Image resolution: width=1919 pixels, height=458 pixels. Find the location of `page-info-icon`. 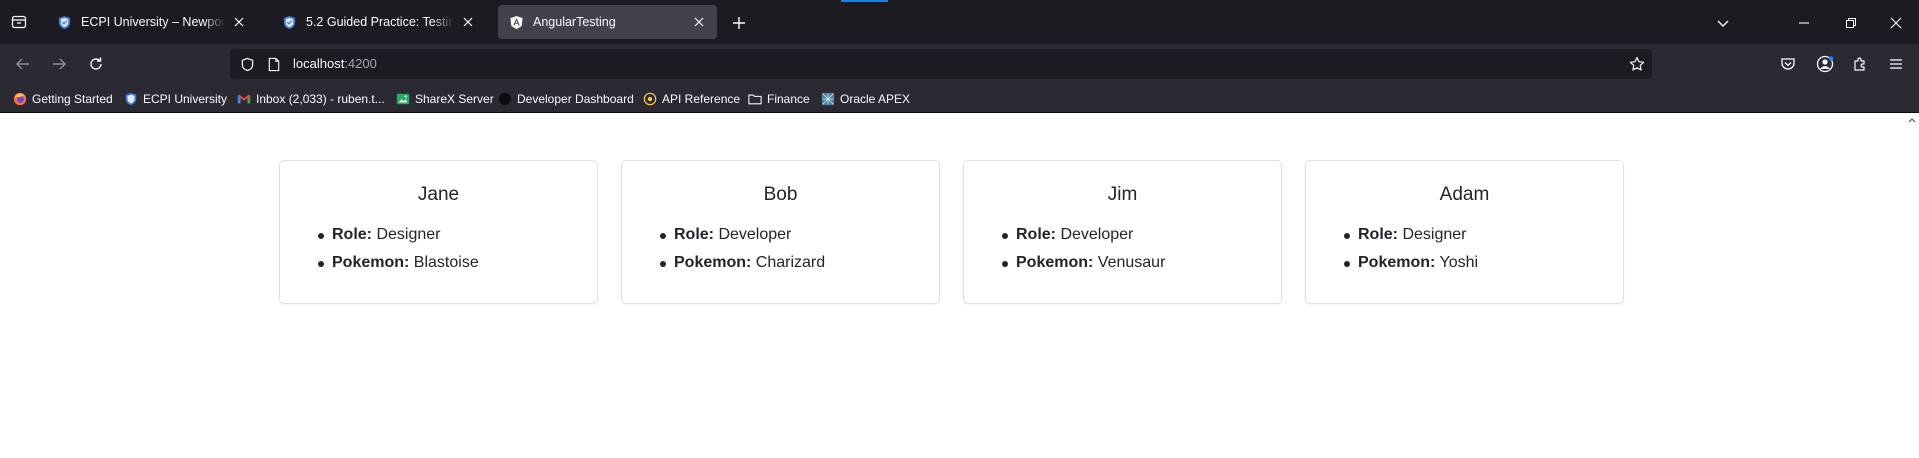

page-info-icon is located at coordinates (274, 64).